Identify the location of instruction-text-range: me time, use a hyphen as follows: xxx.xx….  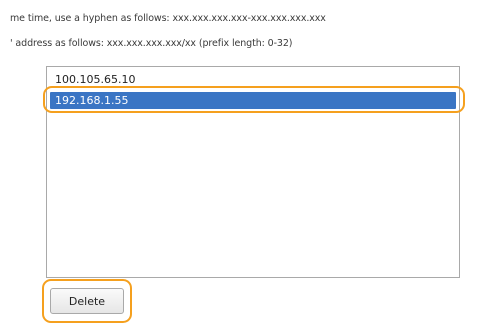
(168, 18).